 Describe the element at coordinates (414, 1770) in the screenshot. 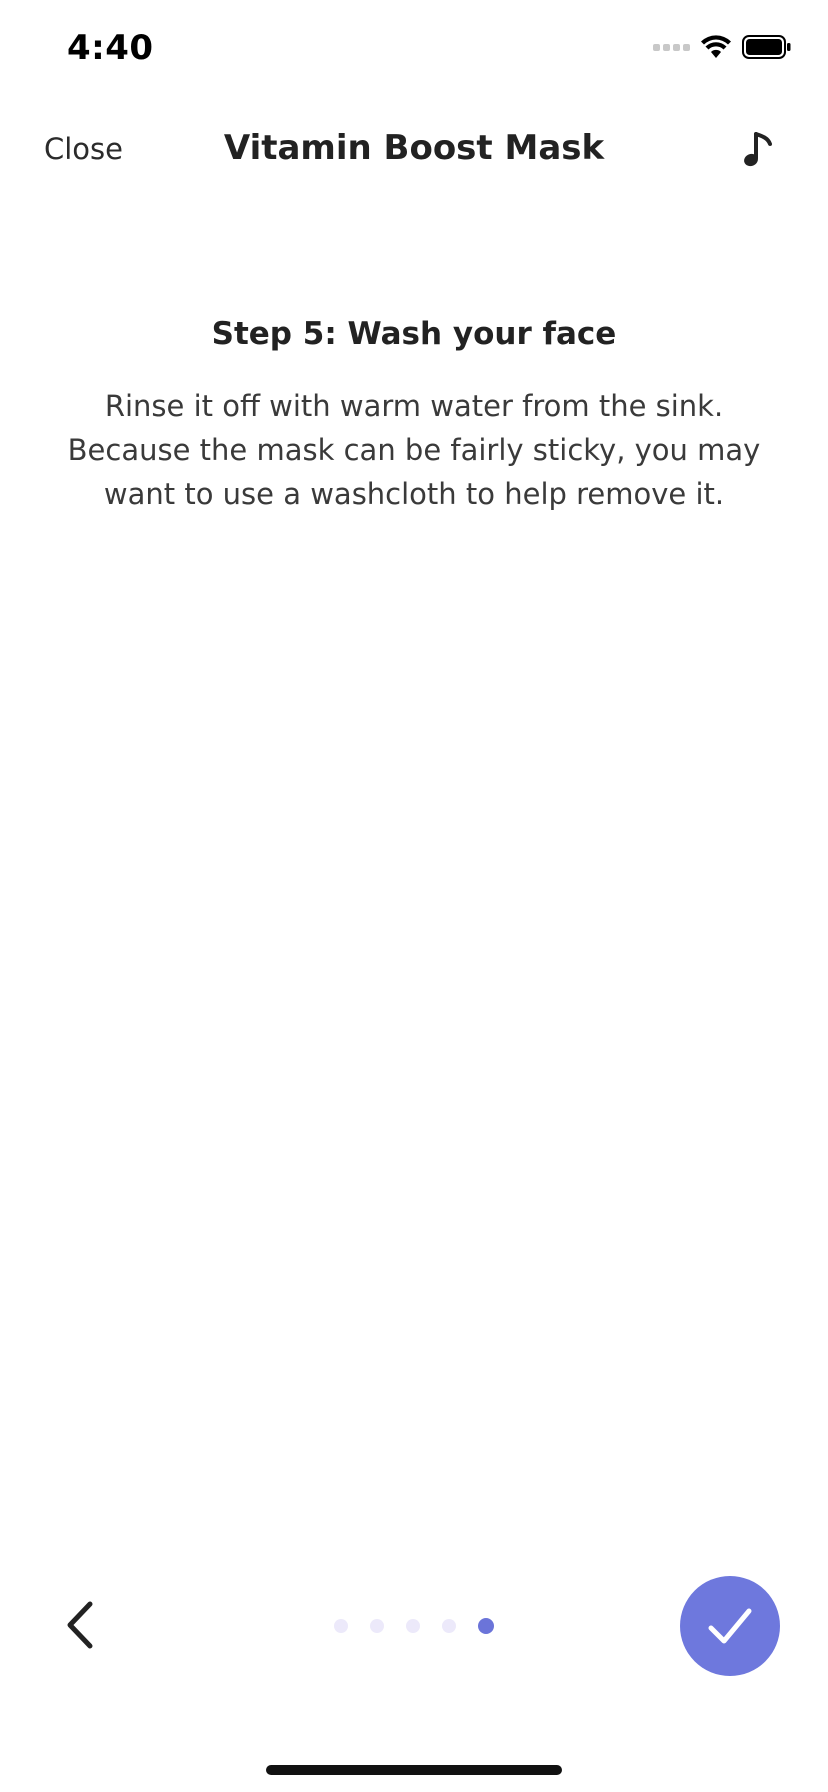

I see `home-indicator` at that location.